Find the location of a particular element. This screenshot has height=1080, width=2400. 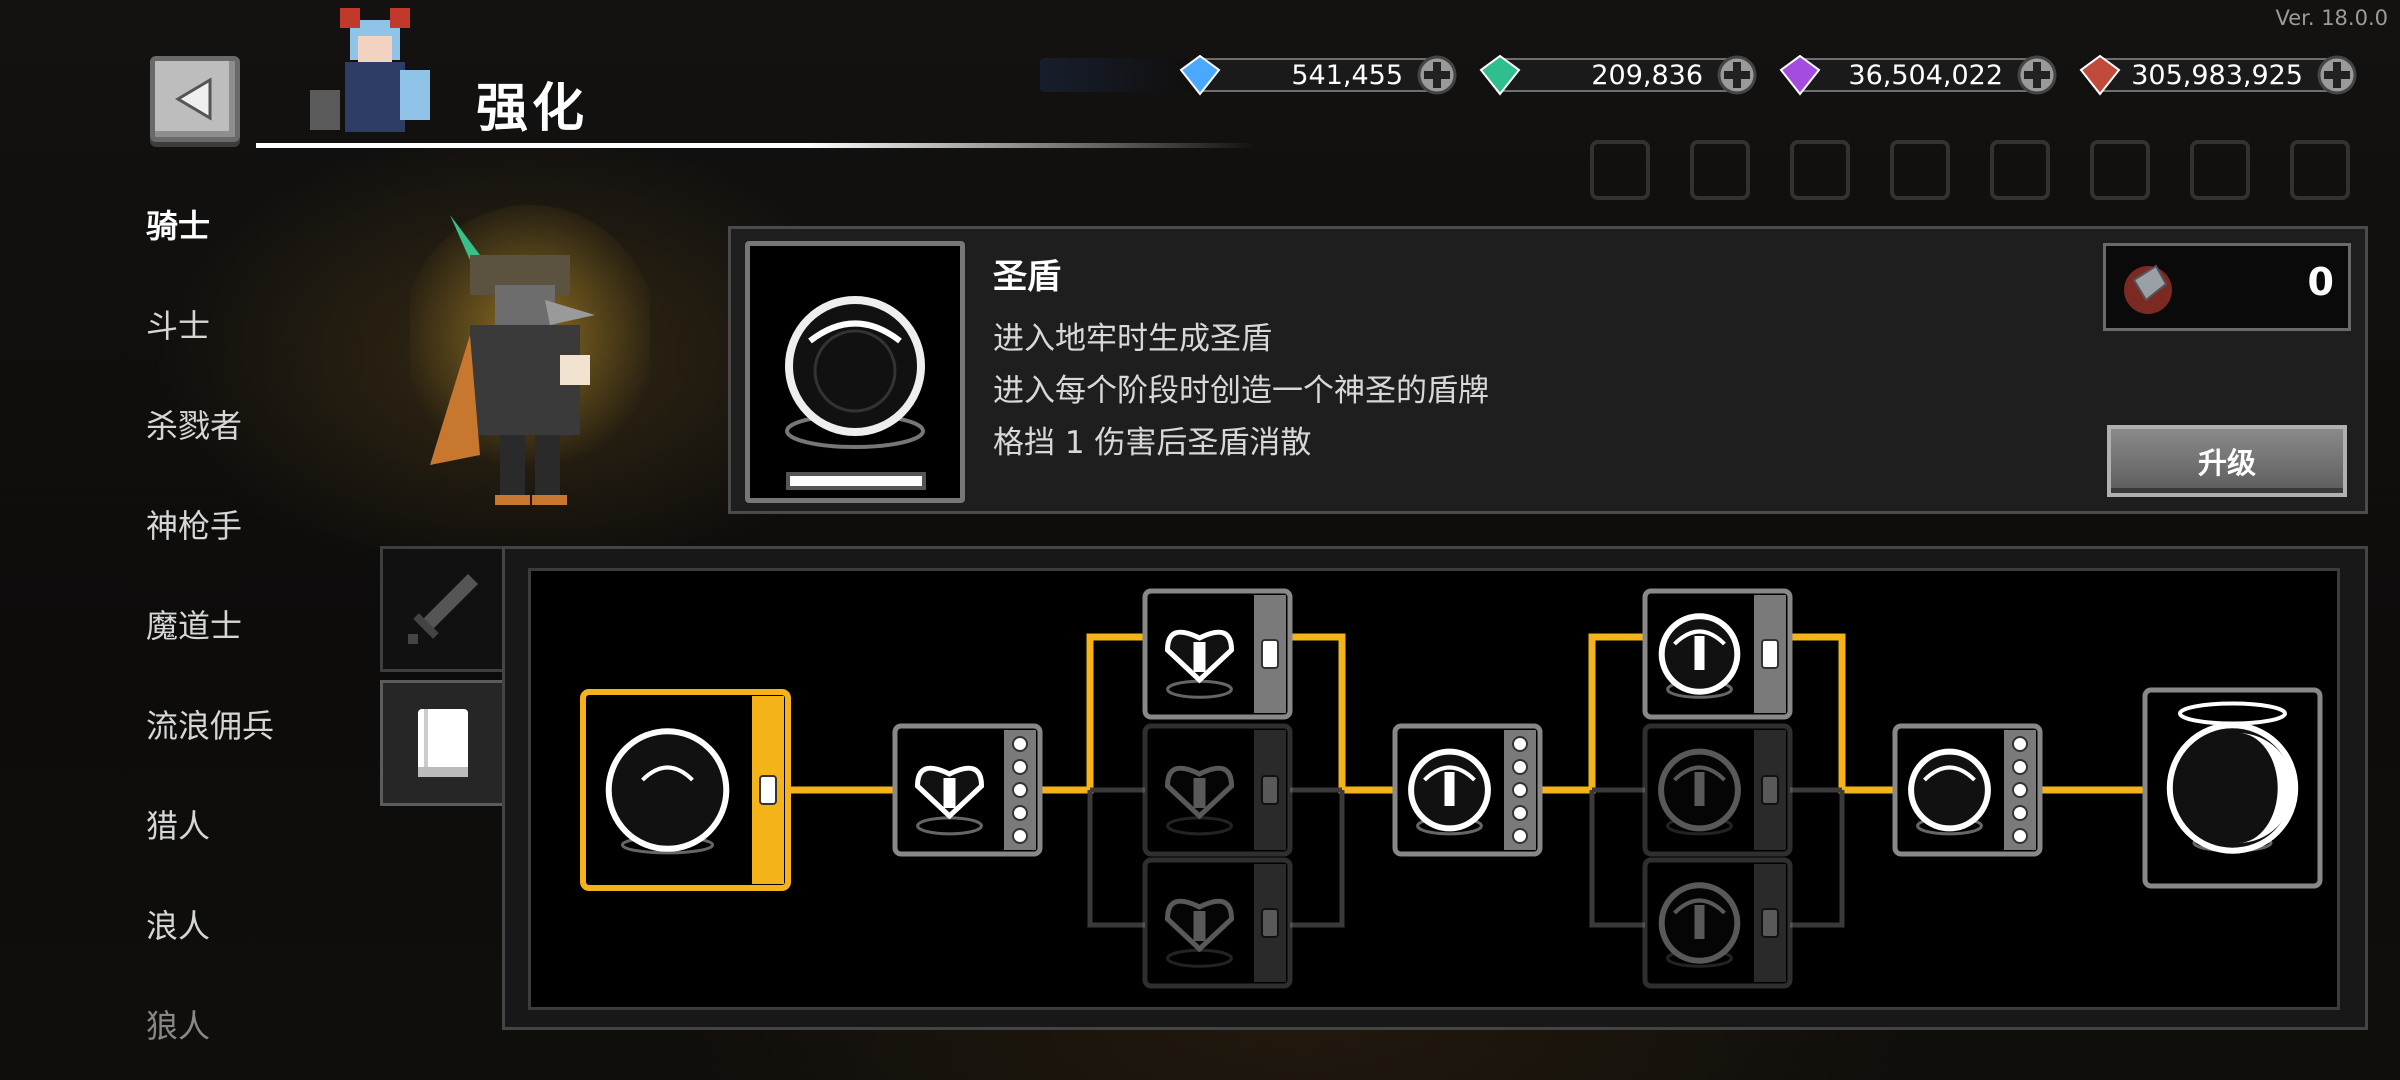

tree-node-final is located at coordinates (2232, 788).